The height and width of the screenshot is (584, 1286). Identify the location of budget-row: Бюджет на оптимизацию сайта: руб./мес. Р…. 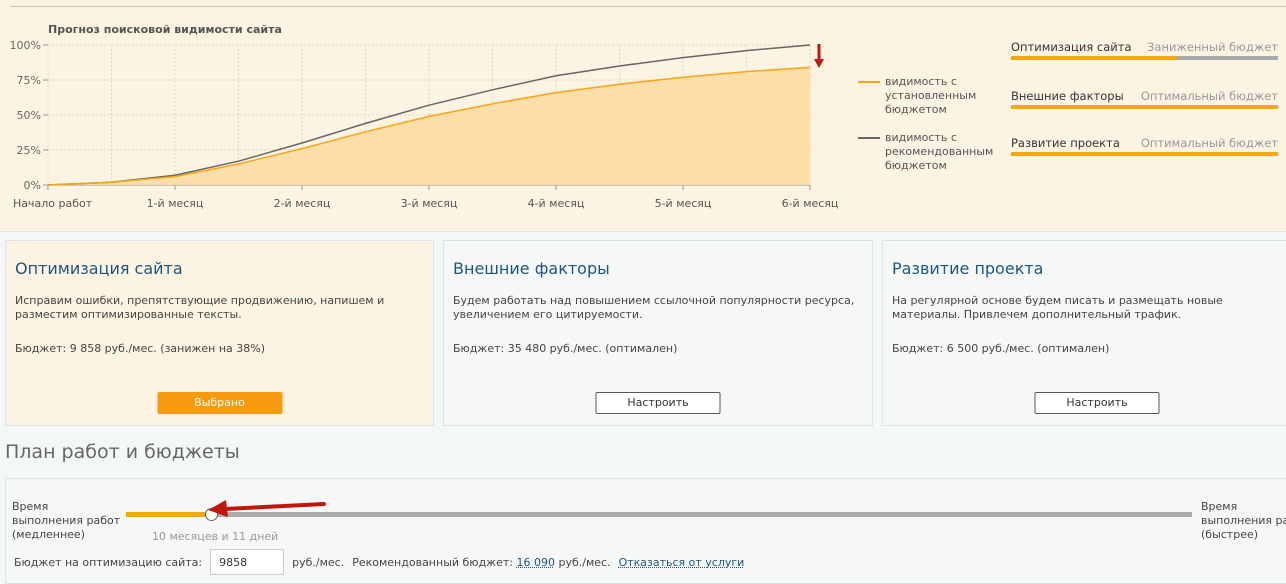
(379, 562).